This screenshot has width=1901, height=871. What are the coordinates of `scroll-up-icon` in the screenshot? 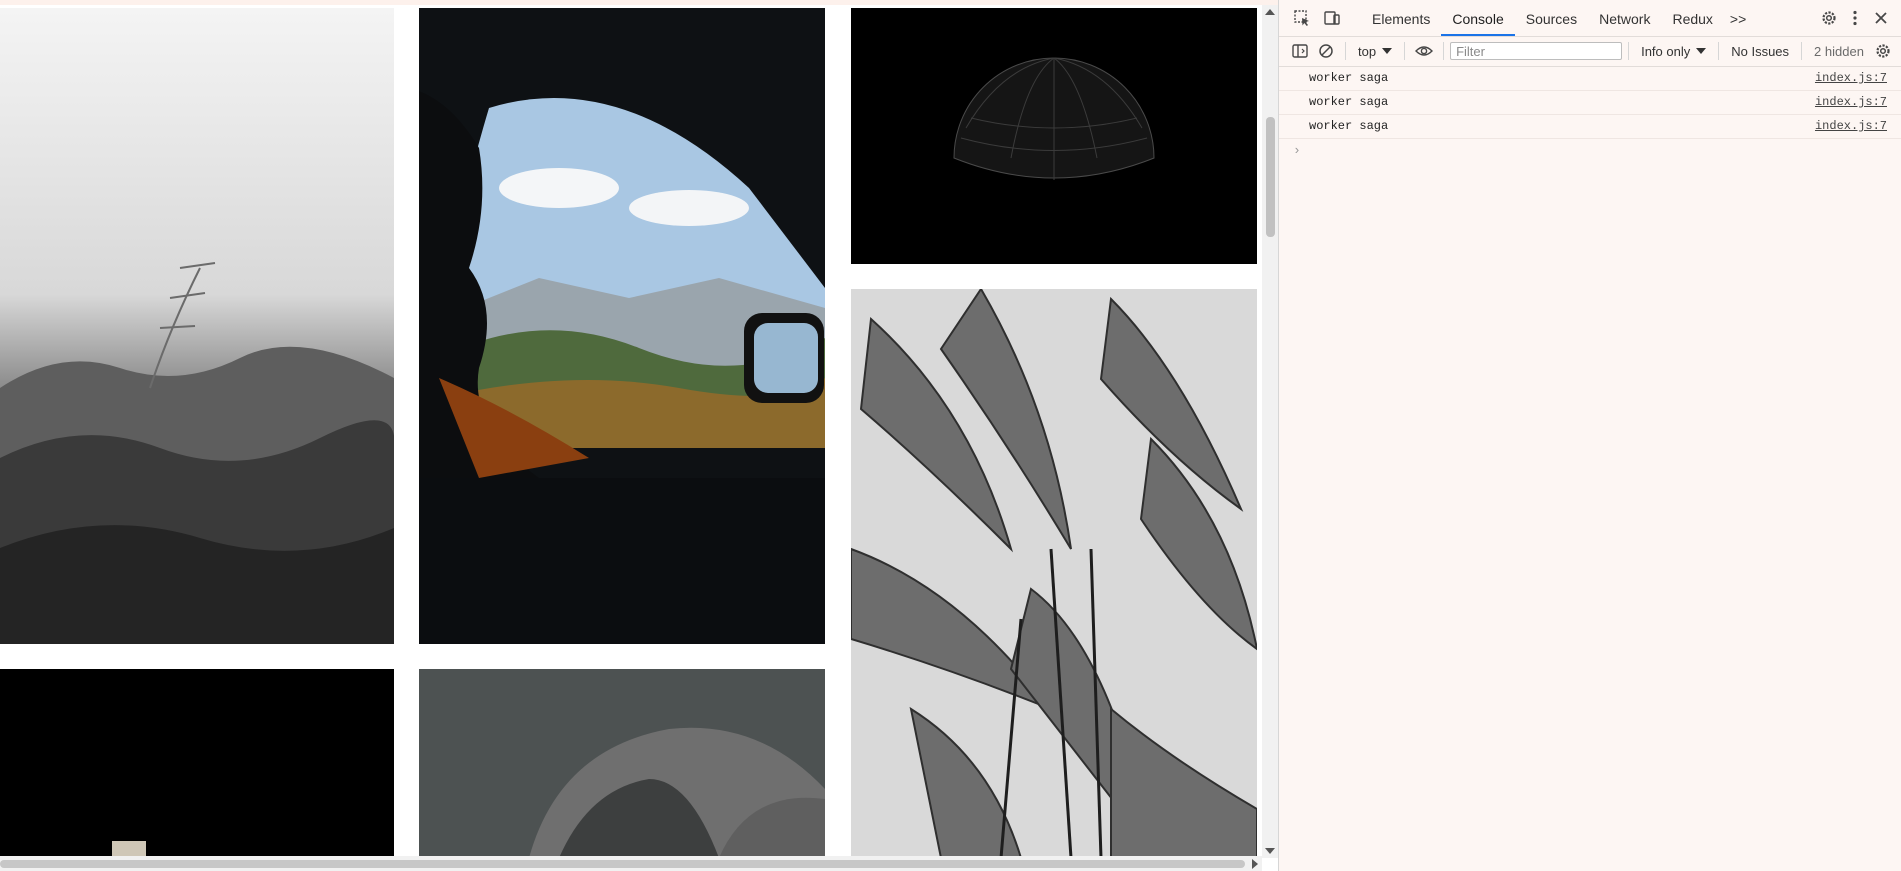 It's located at (1270, 12).